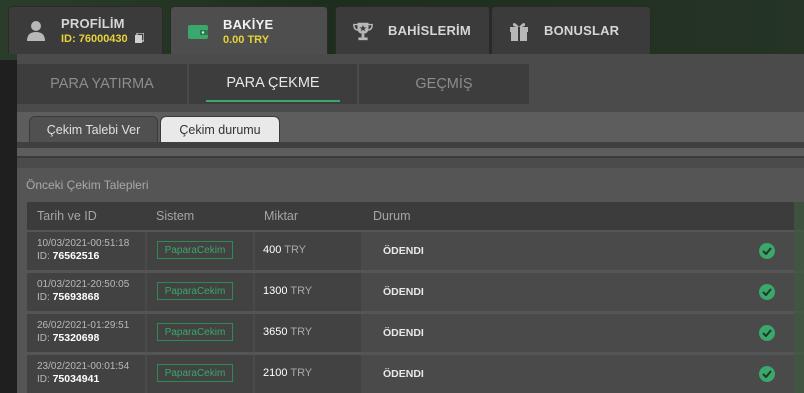  Describe the element at coordinates (83, 243) in the screenshot. I see `row-date: 10/03/2021-00:51:18` at that location.